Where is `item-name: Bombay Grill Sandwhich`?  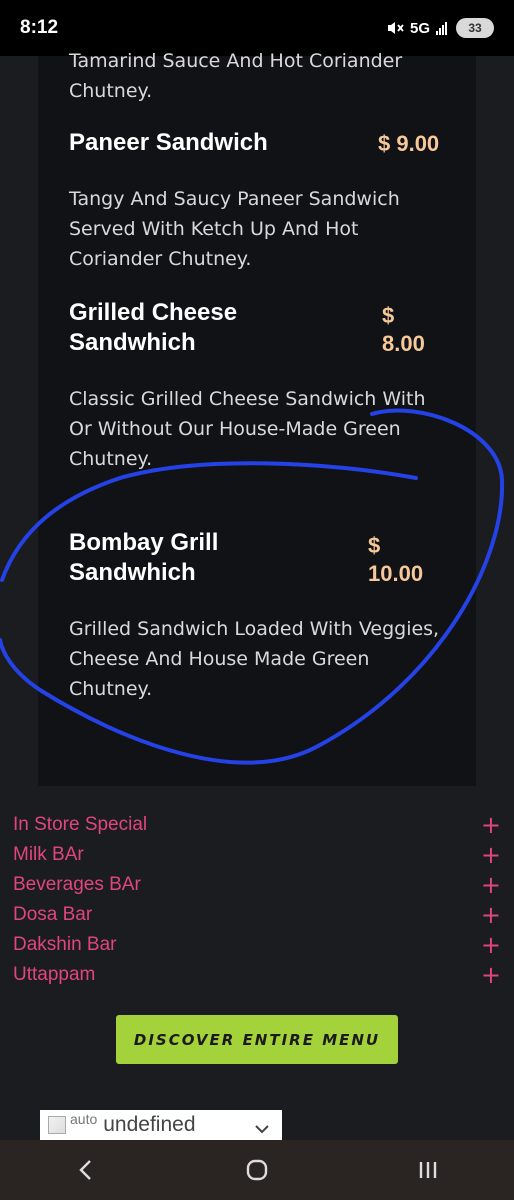 item-name: Bombay Grill Sandwhich is located at coordinates (144, 557).